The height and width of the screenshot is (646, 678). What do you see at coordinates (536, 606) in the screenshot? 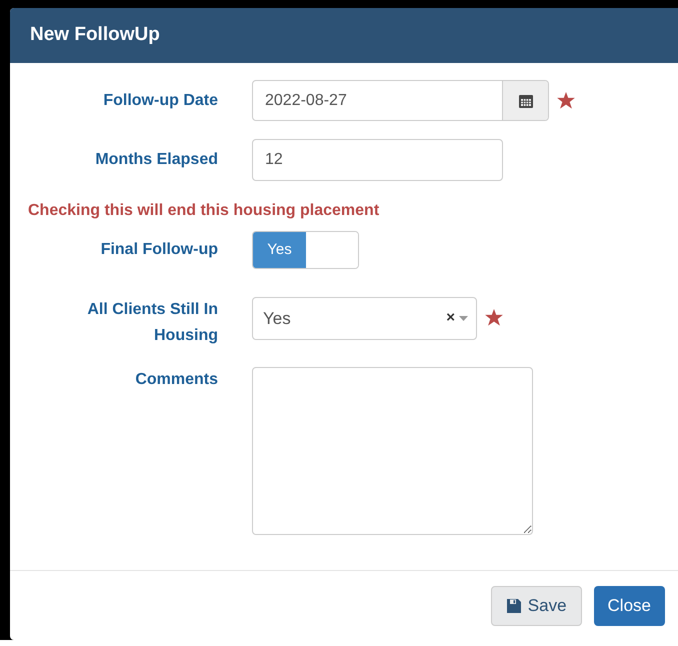
I see `save-button: Save` at bounding box center [536, 606].